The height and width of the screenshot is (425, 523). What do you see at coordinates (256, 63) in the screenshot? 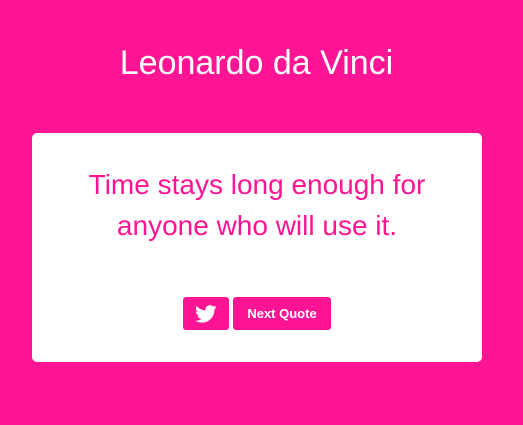
I see `quote-author: Leonardo da Vinci` at bounding box center [256, 63].